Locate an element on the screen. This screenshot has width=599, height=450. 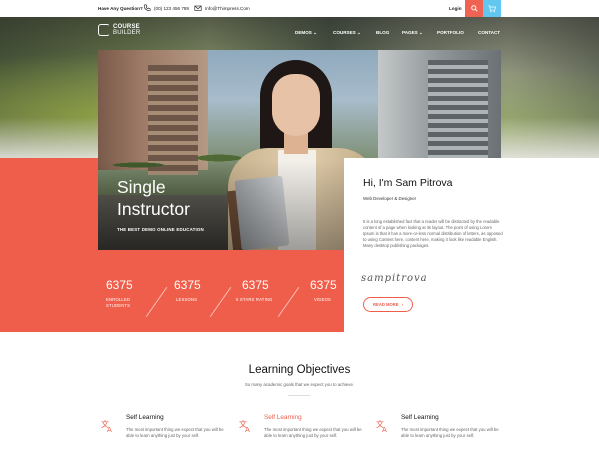
section-divider is located at coordinates (299, 395).